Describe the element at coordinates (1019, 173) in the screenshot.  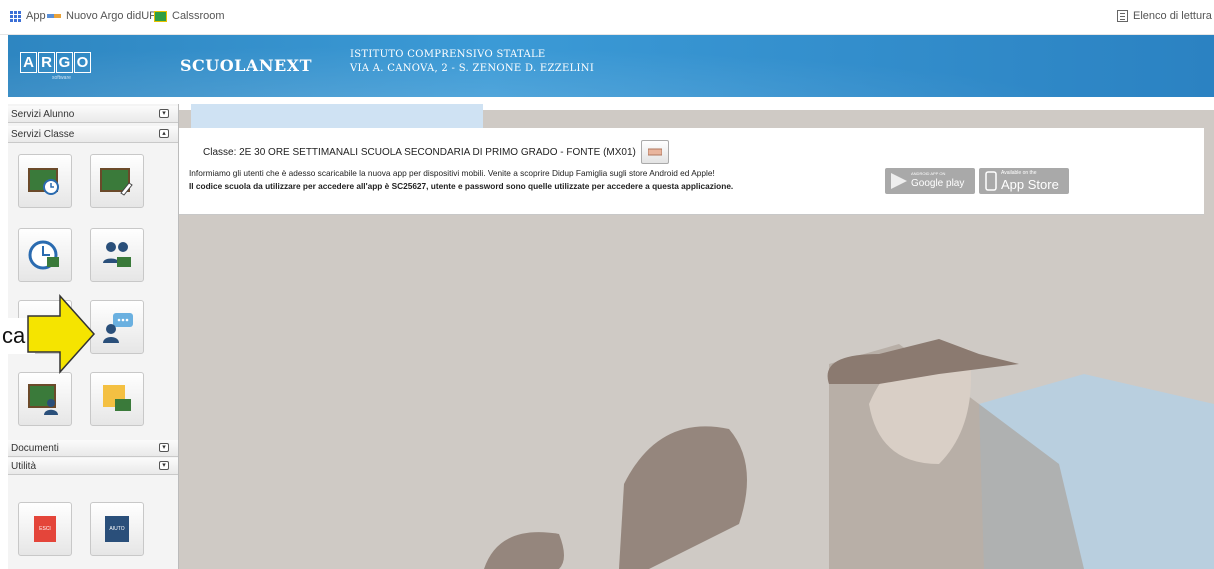
I see `app-store-small: Available on the` at that location.